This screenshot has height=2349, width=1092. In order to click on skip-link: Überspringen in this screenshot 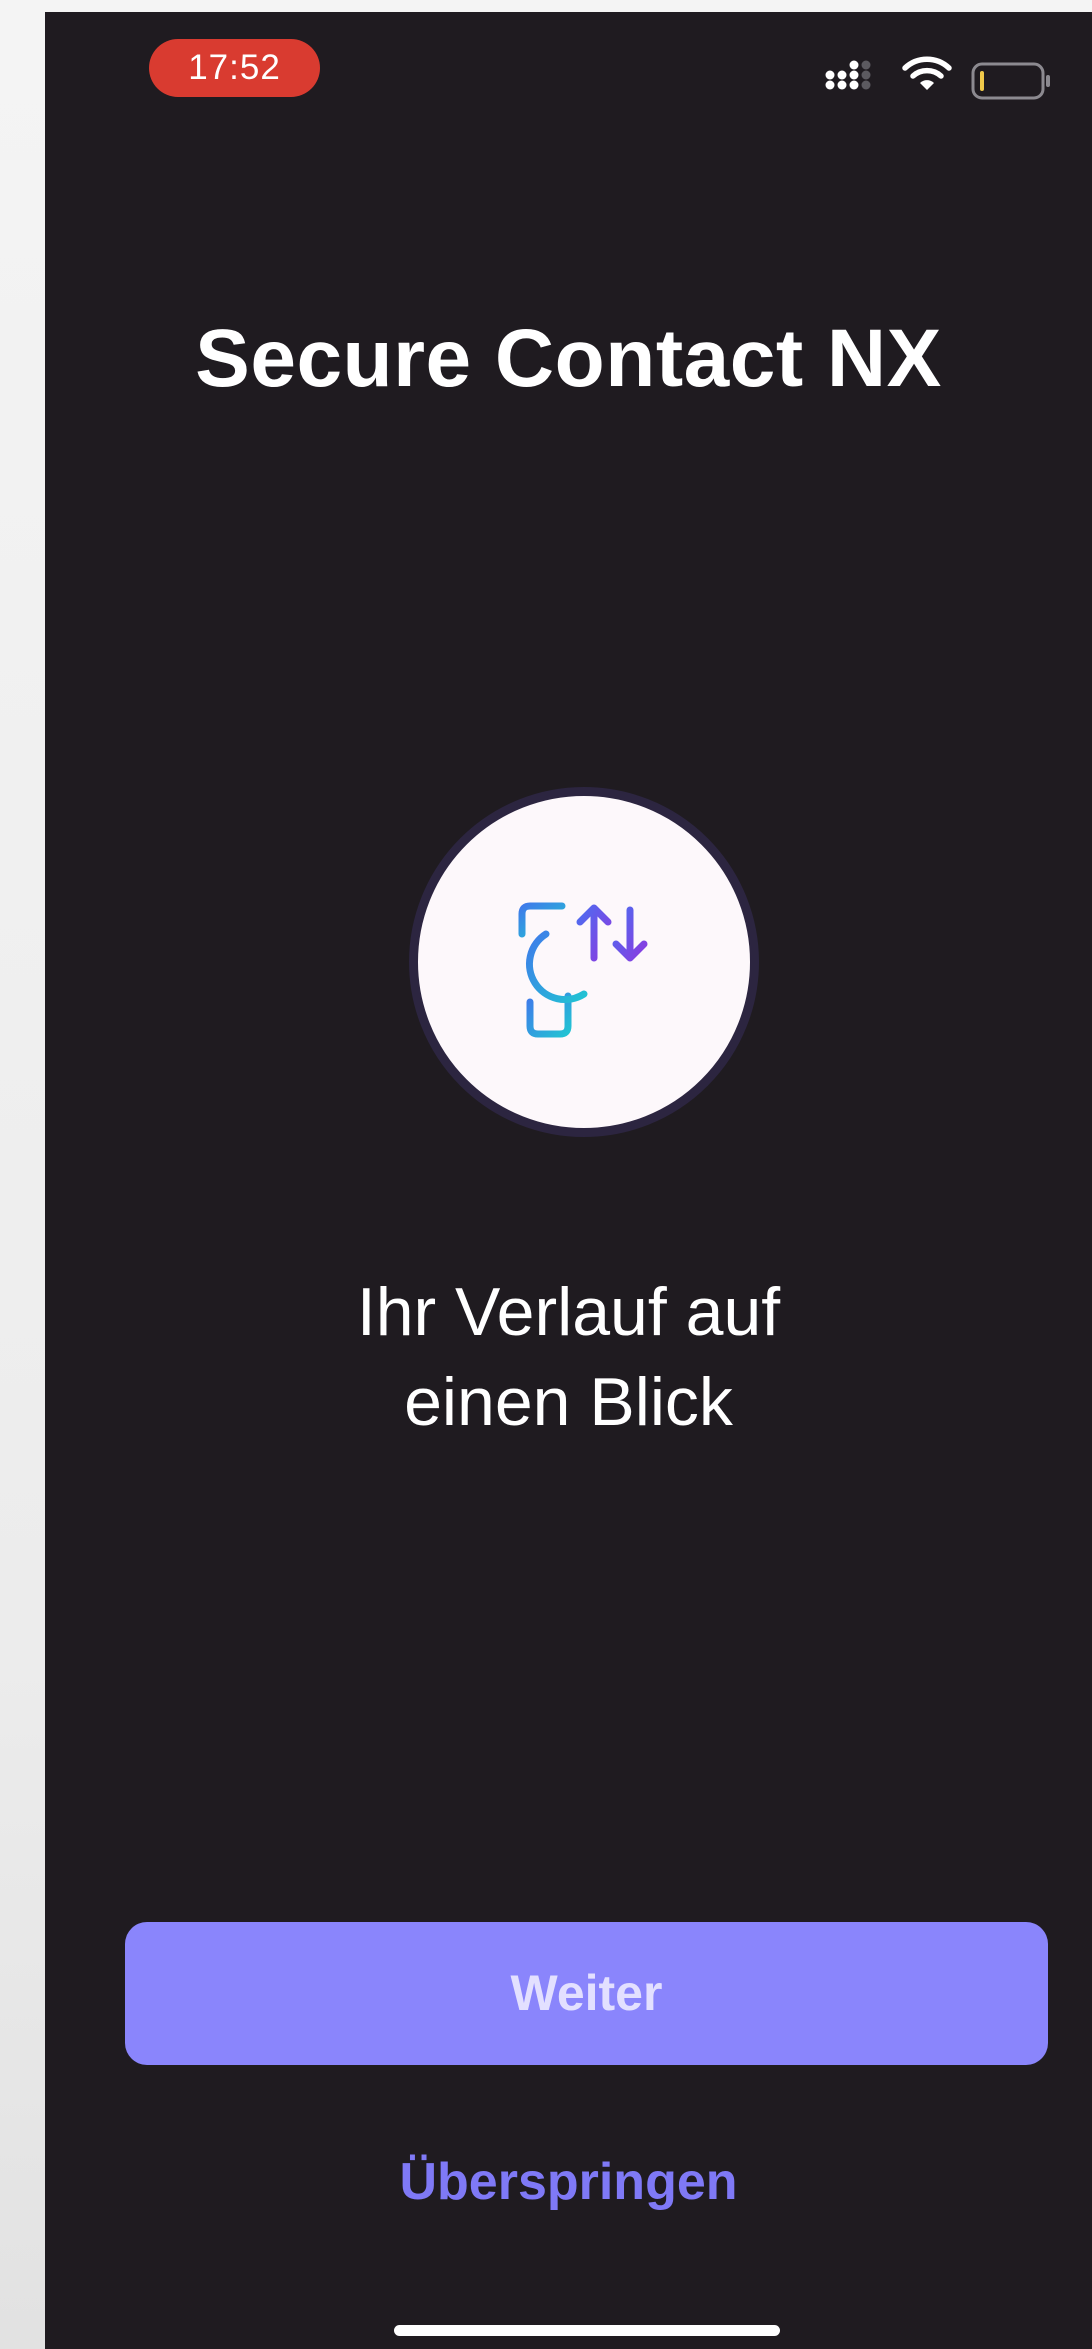, I will do `click(568, 2182)`.